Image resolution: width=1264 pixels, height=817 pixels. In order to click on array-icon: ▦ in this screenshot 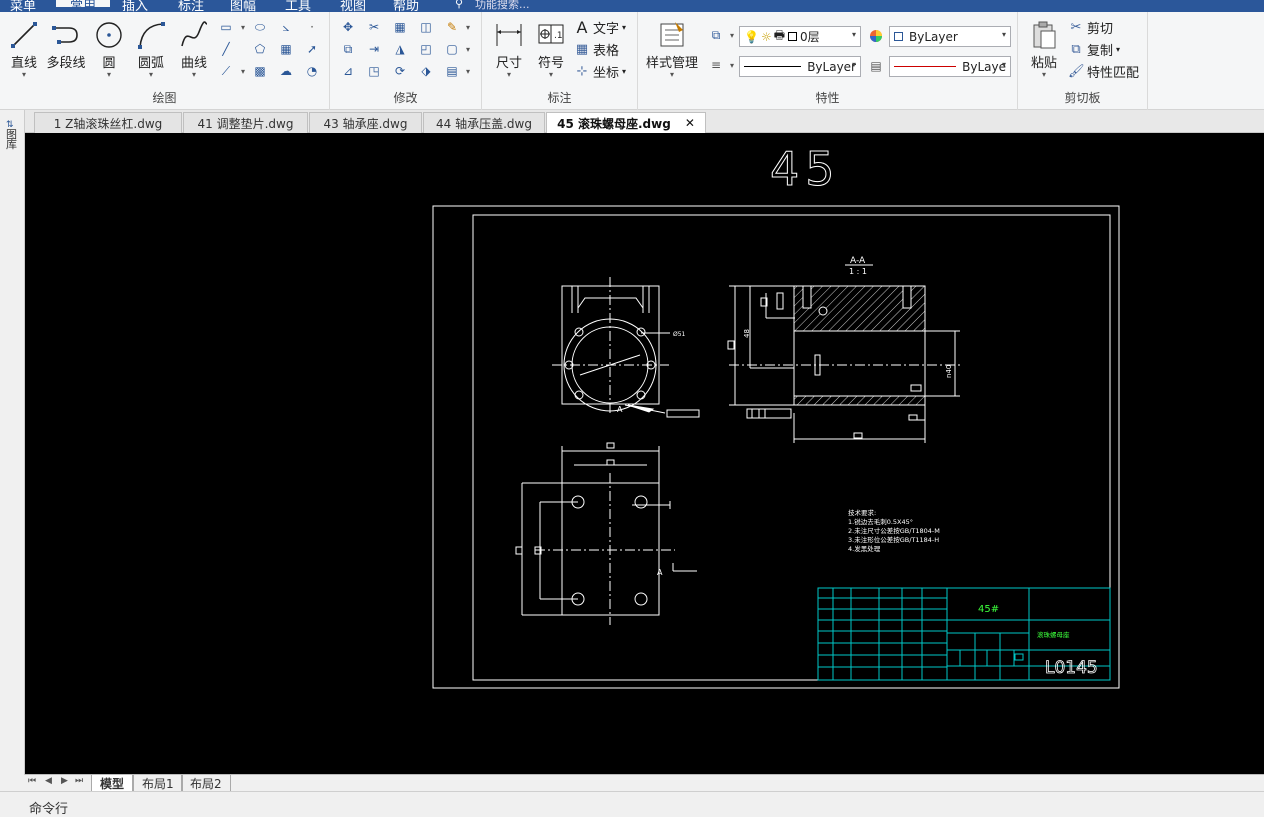, I will do `click(400, 27)`.